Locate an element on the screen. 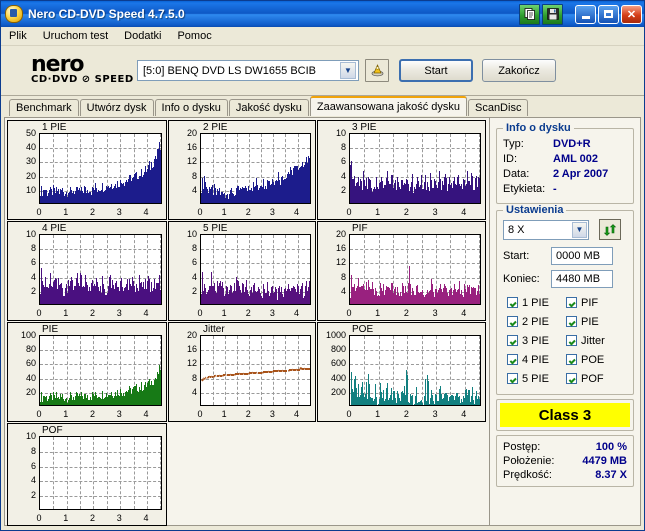 The image size is (645, 531). checkbox-pof: POF is located at coordinates (595, 378).